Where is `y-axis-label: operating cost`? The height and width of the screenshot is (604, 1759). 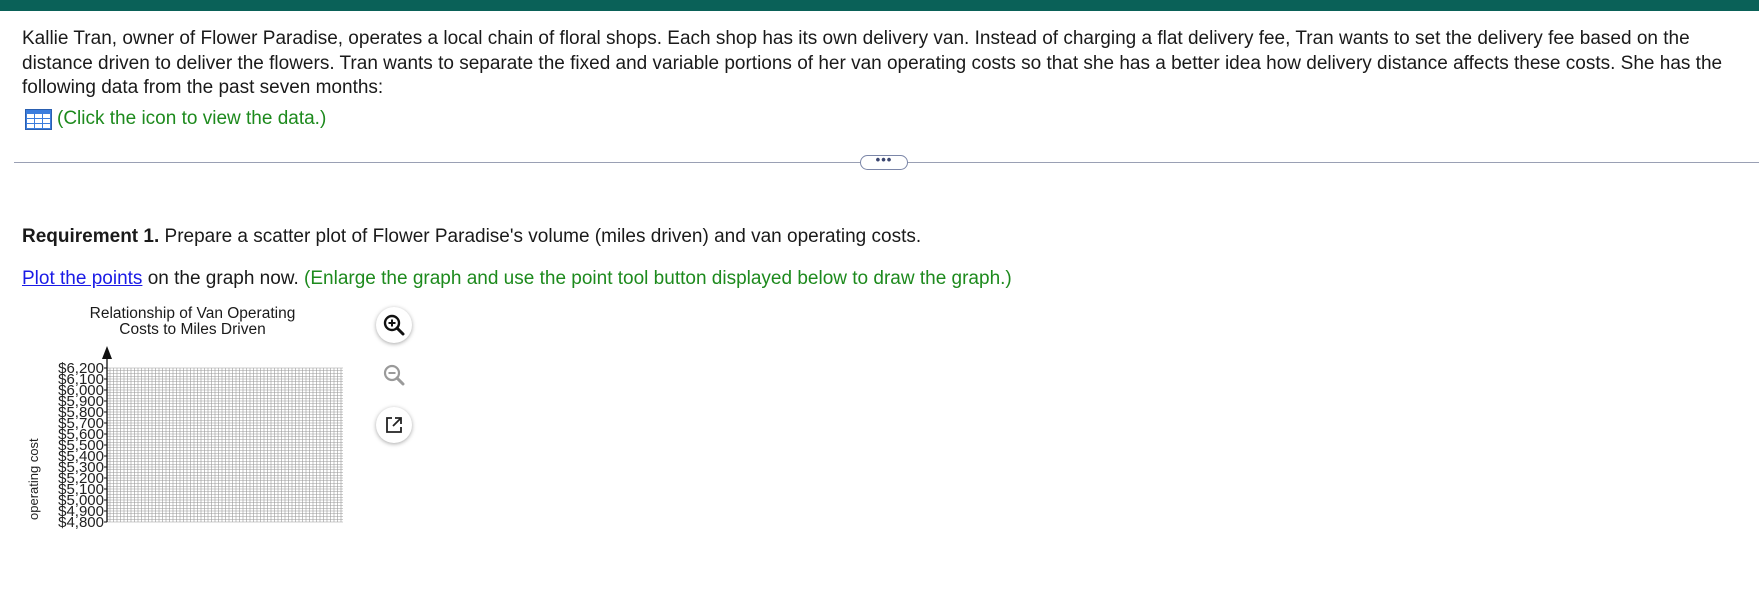 y-axis-label: operating cost is located at coordinates (33, 479).